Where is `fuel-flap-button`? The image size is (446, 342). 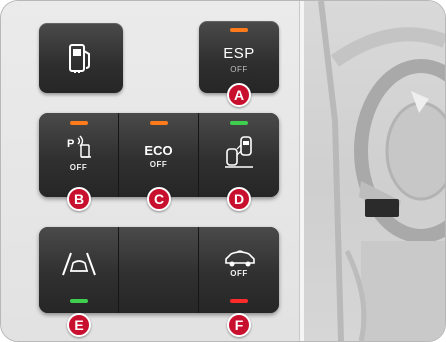
fuel-flap-button is located at coordinates (81, 58).